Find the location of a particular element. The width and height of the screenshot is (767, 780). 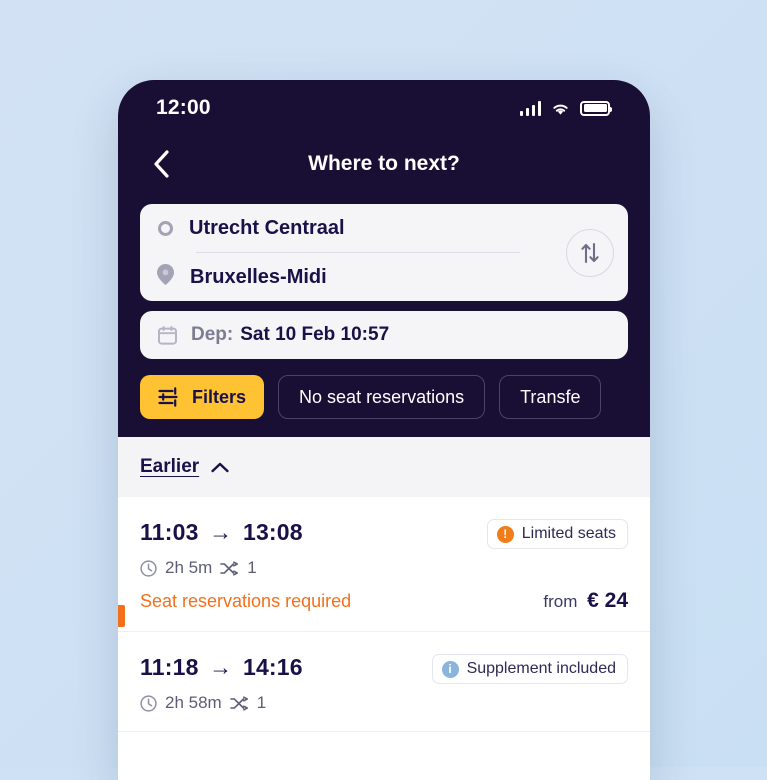

status-badge-label: Supplement included is located at coordinates (541, 669).